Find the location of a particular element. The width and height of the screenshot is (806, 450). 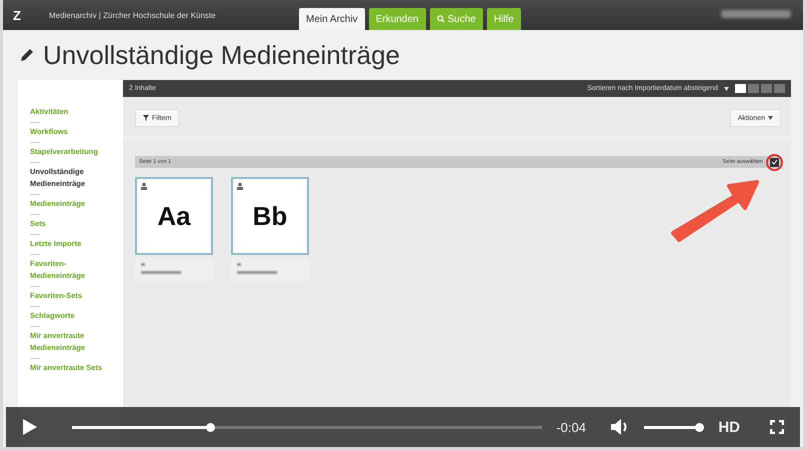

play-icon is located at coordinates (30, 427).